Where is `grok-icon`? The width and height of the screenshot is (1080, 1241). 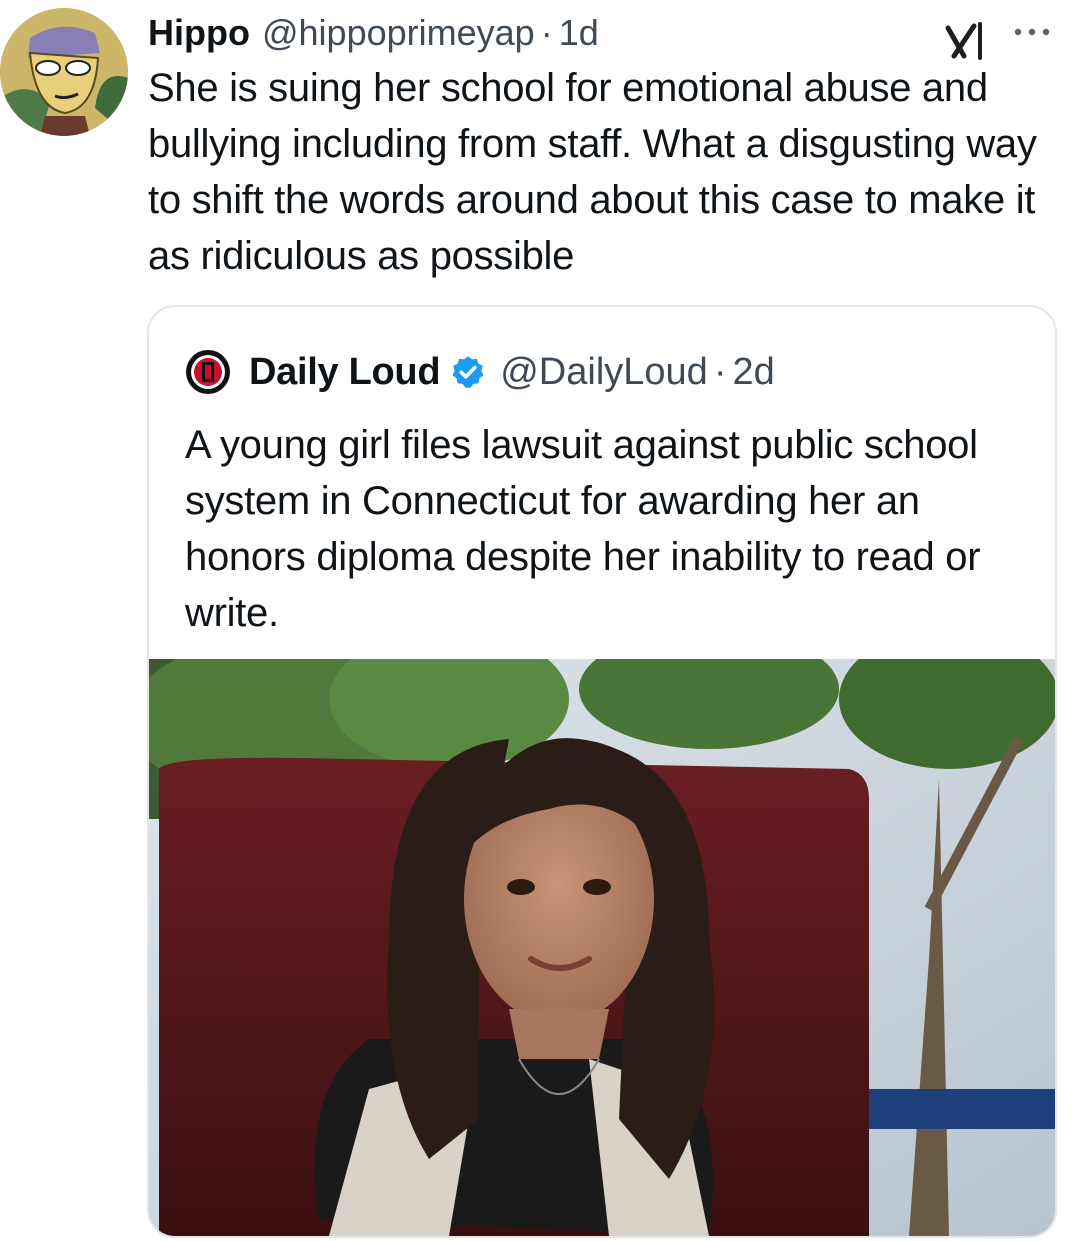 grok-icon is located at coordinates (968, 42).